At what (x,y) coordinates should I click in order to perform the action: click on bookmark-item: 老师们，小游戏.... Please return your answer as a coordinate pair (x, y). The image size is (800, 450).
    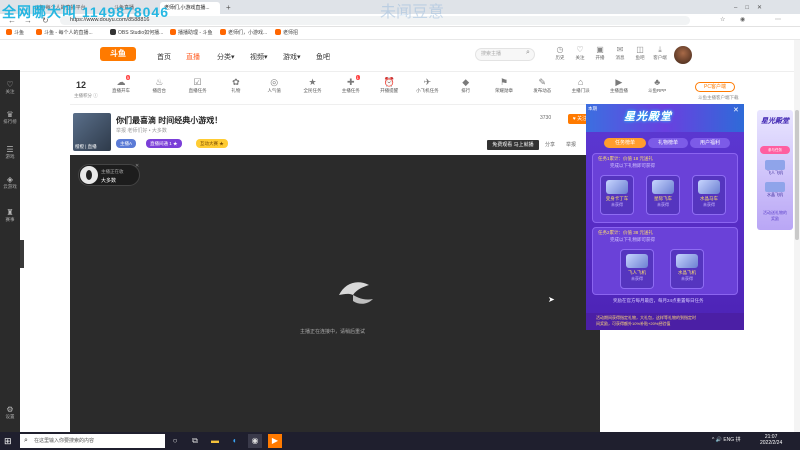
    Looking at the image, I should click on (243, 33).